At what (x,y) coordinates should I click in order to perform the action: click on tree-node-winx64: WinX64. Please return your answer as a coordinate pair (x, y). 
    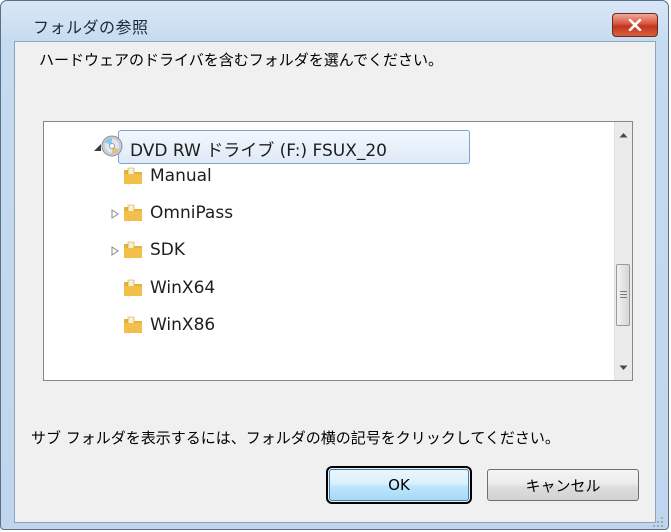
    Looking at the image, I should click on (324, 289).